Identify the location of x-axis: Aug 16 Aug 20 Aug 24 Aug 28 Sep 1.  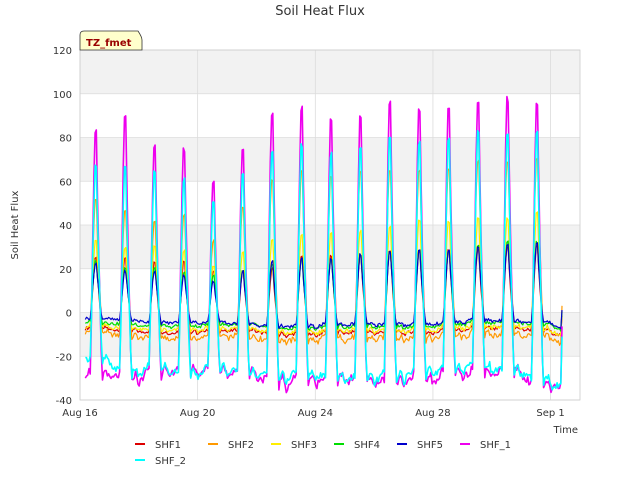
(313, 413).